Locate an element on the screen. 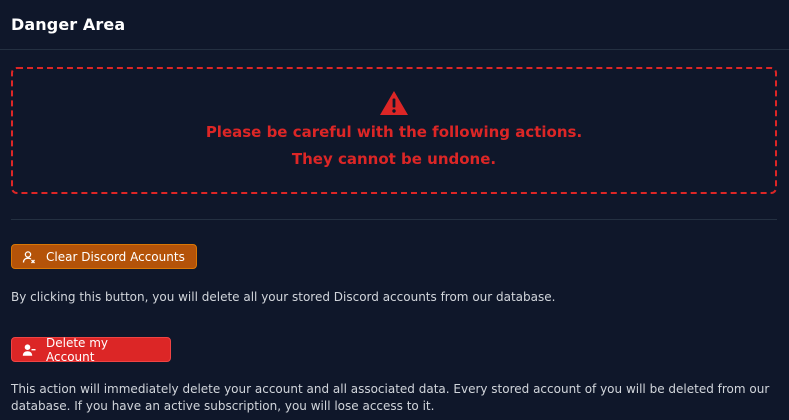  delete-account-label: Delete my Account is located at coordinates (77, 349).